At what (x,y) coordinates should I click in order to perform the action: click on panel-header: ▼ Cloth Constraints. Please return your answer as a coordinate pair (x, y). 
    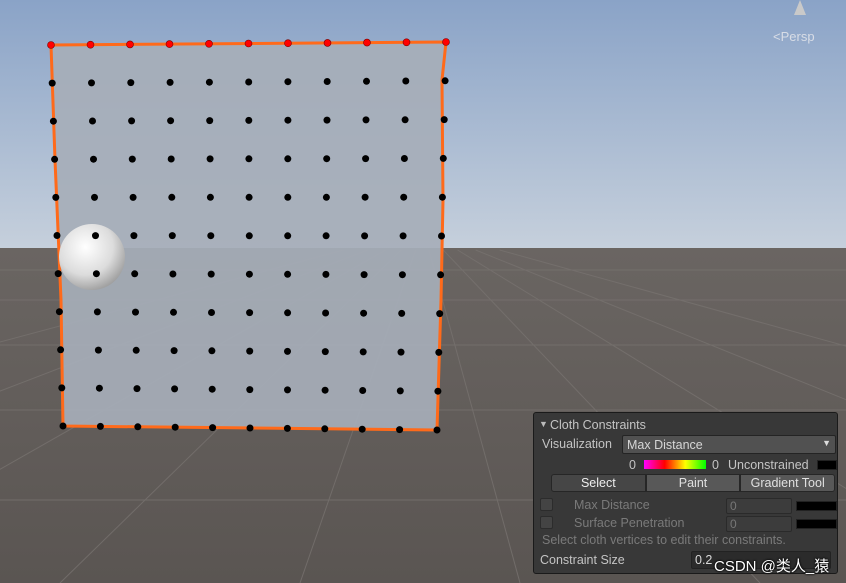
    Looking at the image, I should click on (685, 425).